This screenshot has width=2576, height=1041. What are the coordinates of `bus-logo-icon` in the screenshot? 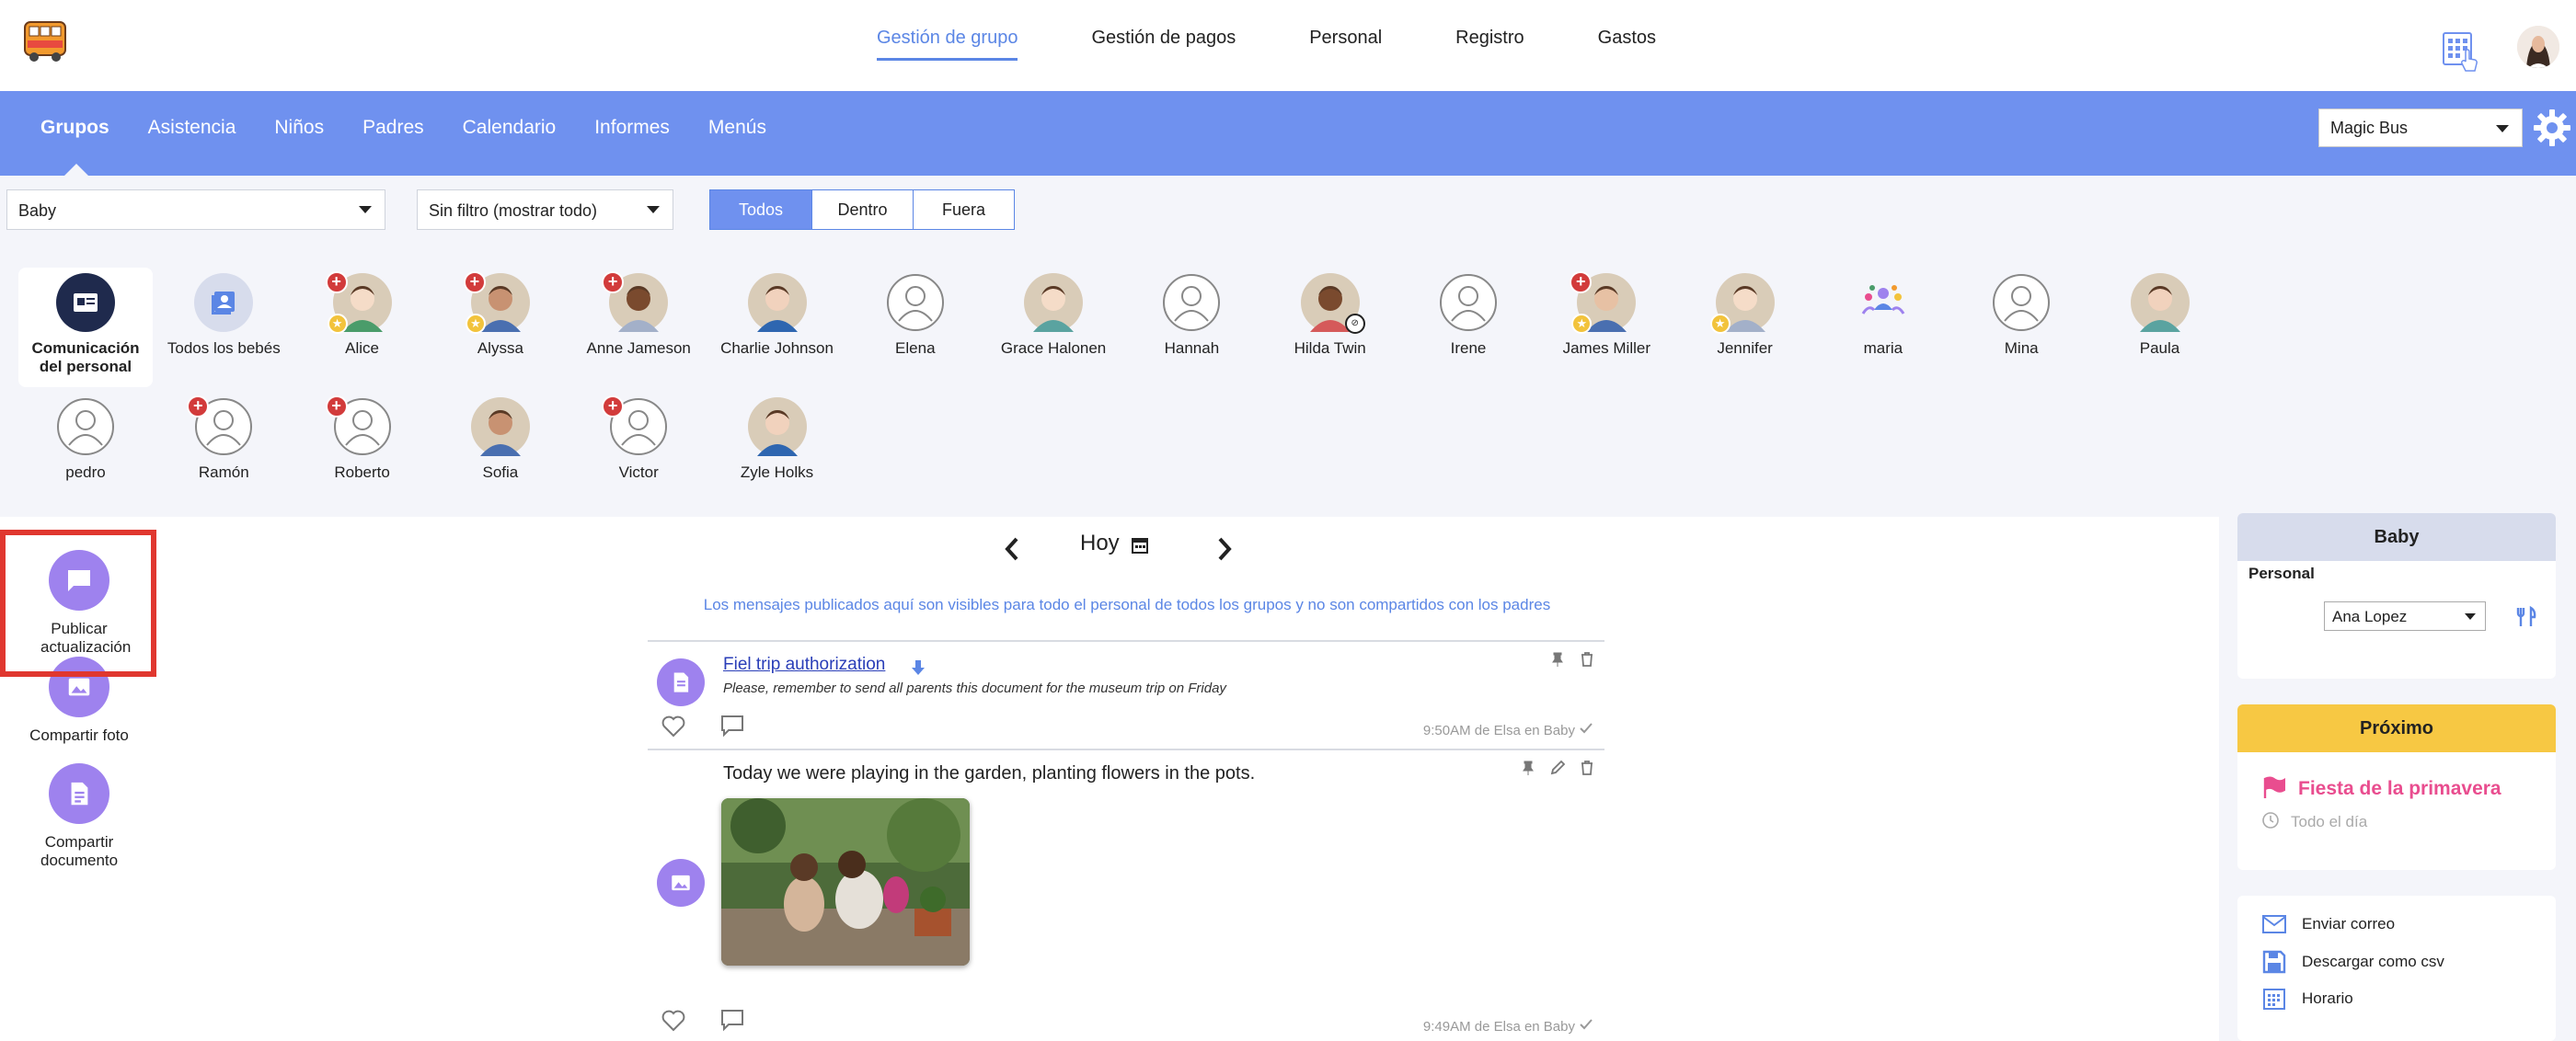 It's located at (45, 40).